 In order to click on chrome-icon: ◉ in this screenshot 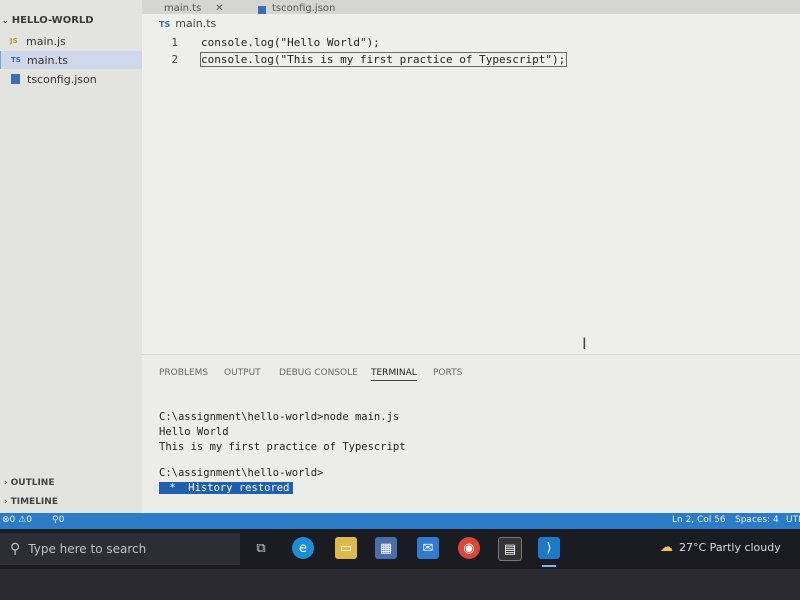, I will do `click(469, 548)`.